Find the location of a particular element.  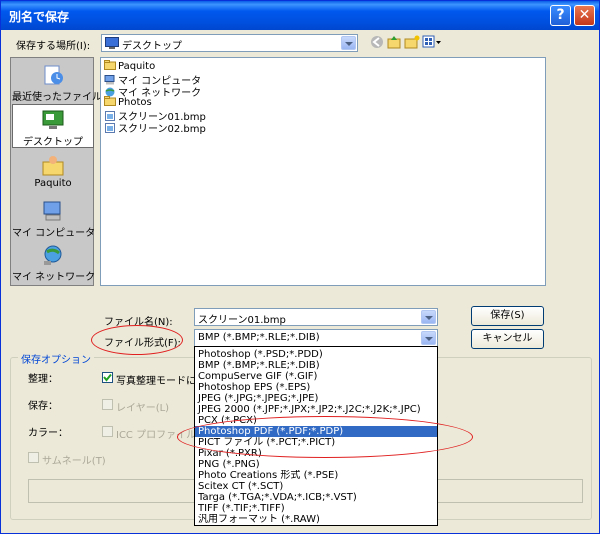

file-type-option: PNG (*.PNG) is located at coordinates (316, 464).